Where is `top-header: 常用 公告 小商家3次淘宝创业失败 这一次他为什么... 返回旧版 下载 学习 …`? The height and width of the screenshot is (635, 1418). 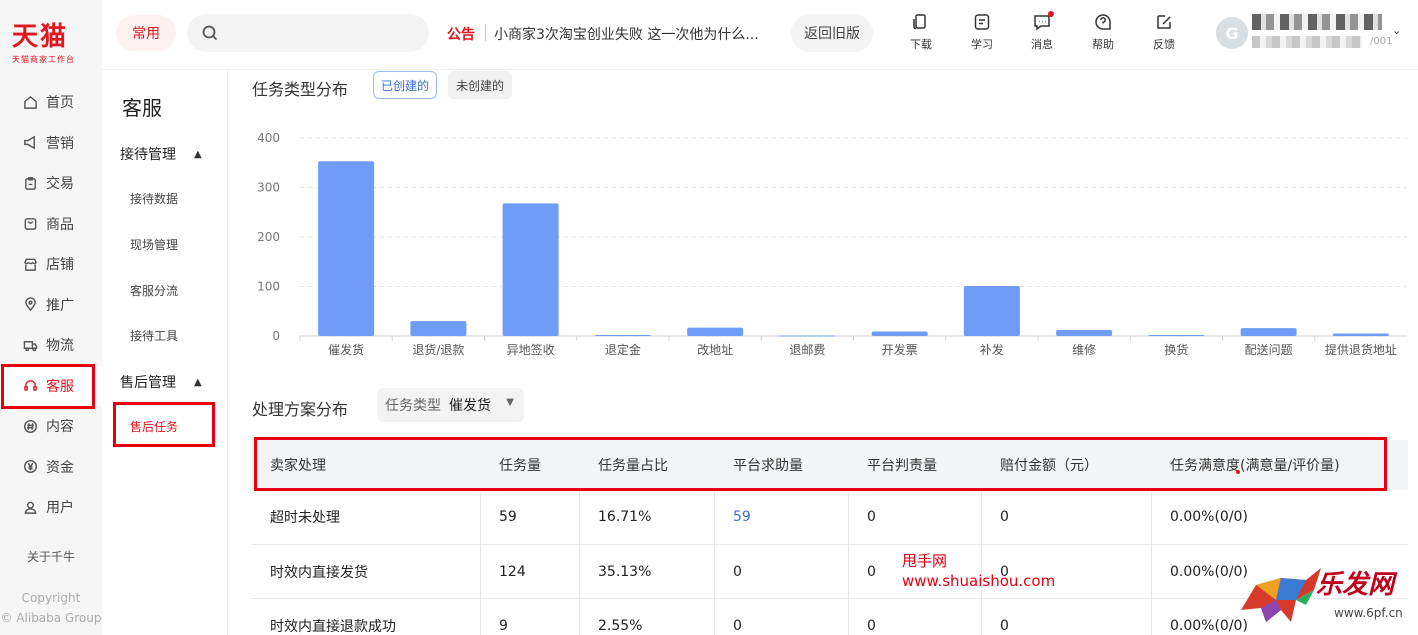 top-header: 常用 公告 小商家3次淘宝创业失败 这一次他为什么... 返回旧版 下载 学习 … is located at coordinates (760, 35).